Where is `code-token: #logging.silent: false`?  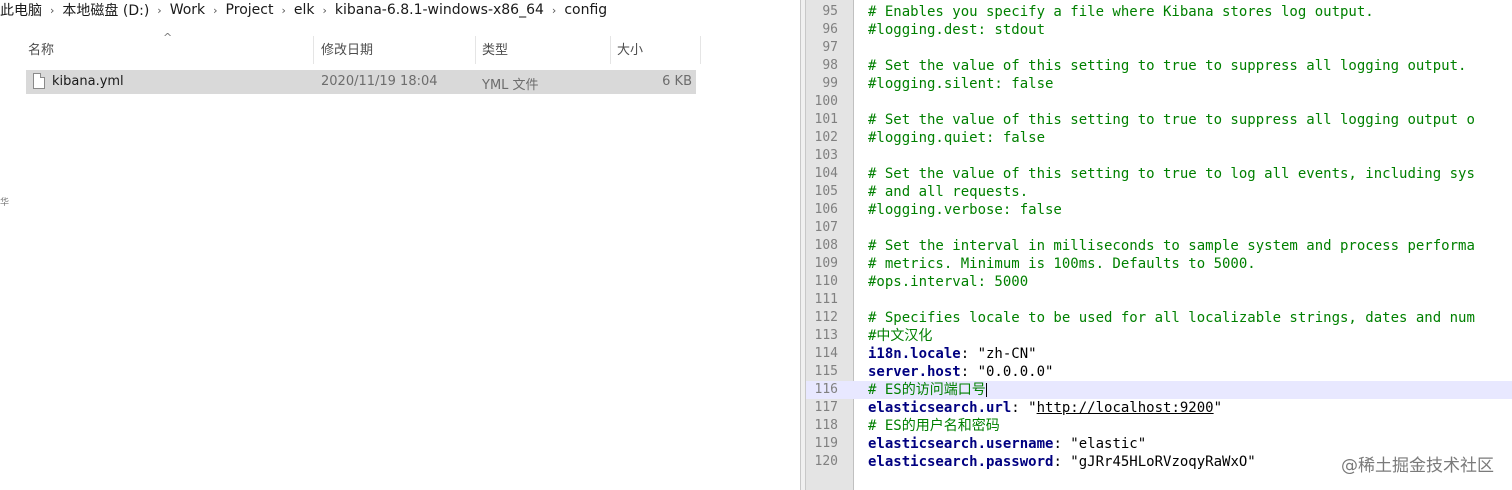
code-token: #logging.silent: false is located at coordinates (961, 84).